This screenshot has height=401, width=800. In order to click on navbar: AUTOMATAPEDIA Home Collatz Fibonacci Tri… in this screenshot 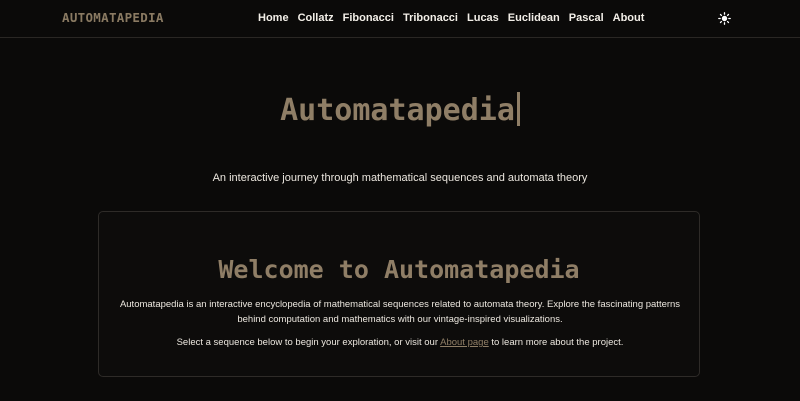, I will do `click(400, 19)`.